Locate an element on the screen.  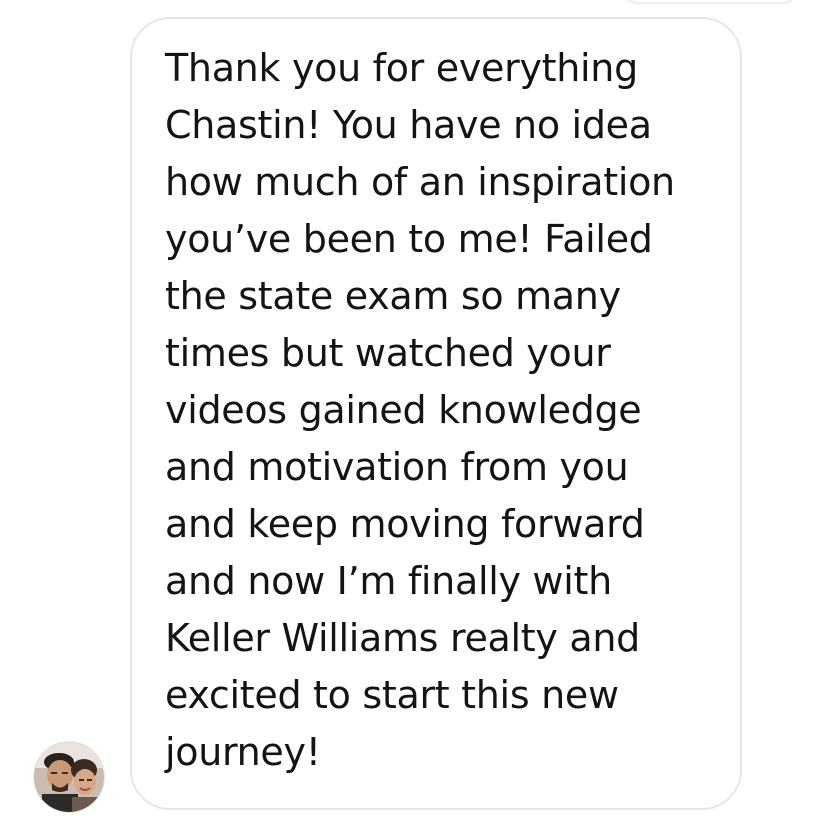
message-line: Keller Williams realty and is located at coordinates (402, 638).